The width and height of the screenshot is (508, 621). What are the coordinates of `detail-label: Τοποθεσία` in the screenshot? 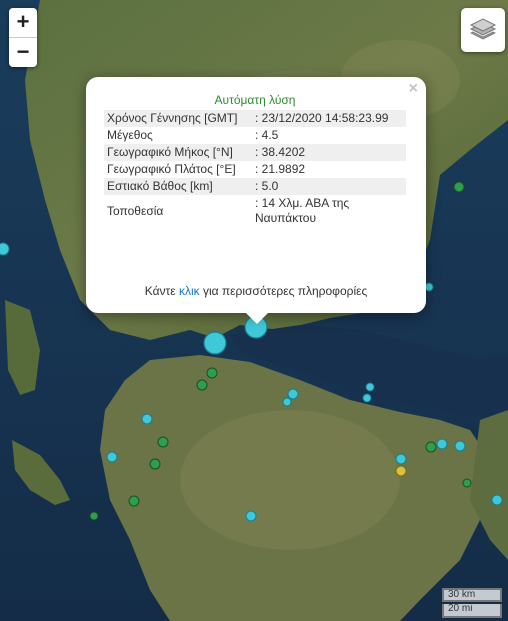 It's located at (135, 210).